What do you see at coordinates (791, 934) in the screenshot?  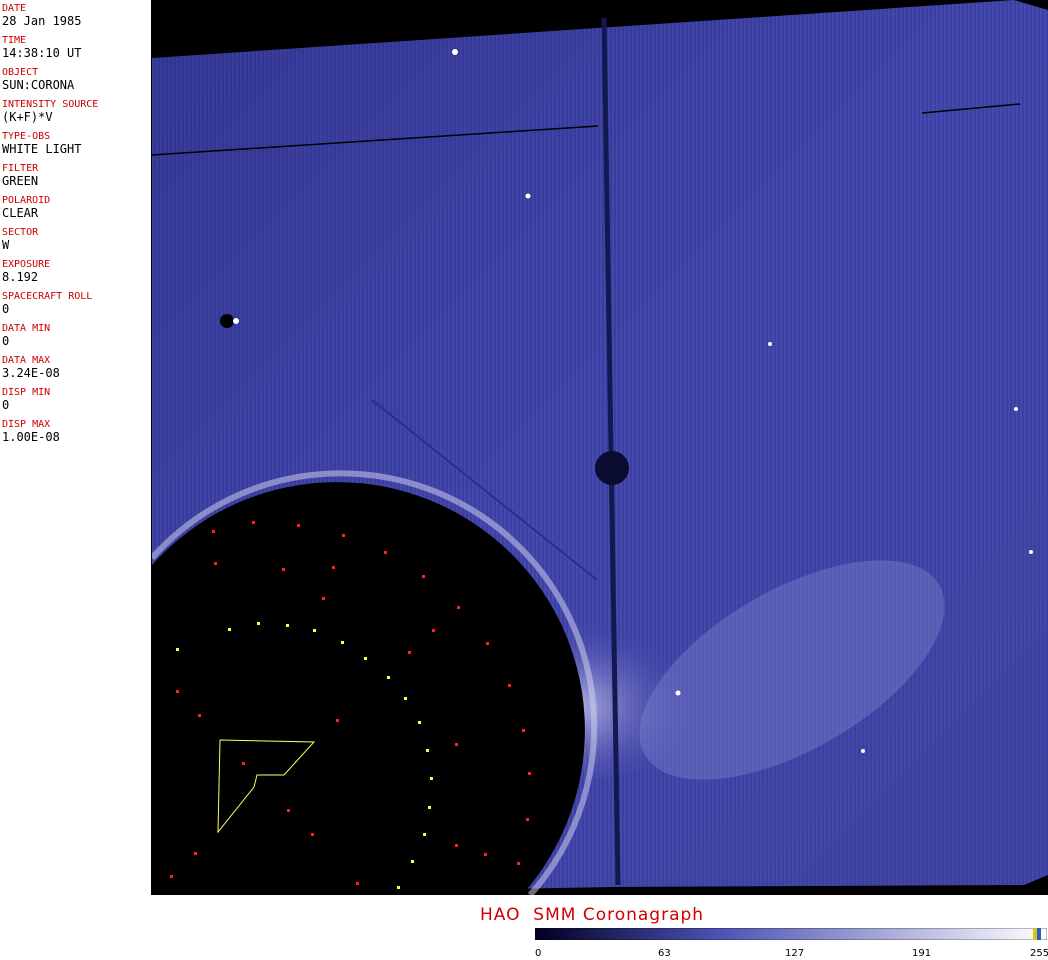 I see `intensity-colorbar` at bounding box center [791, 934].